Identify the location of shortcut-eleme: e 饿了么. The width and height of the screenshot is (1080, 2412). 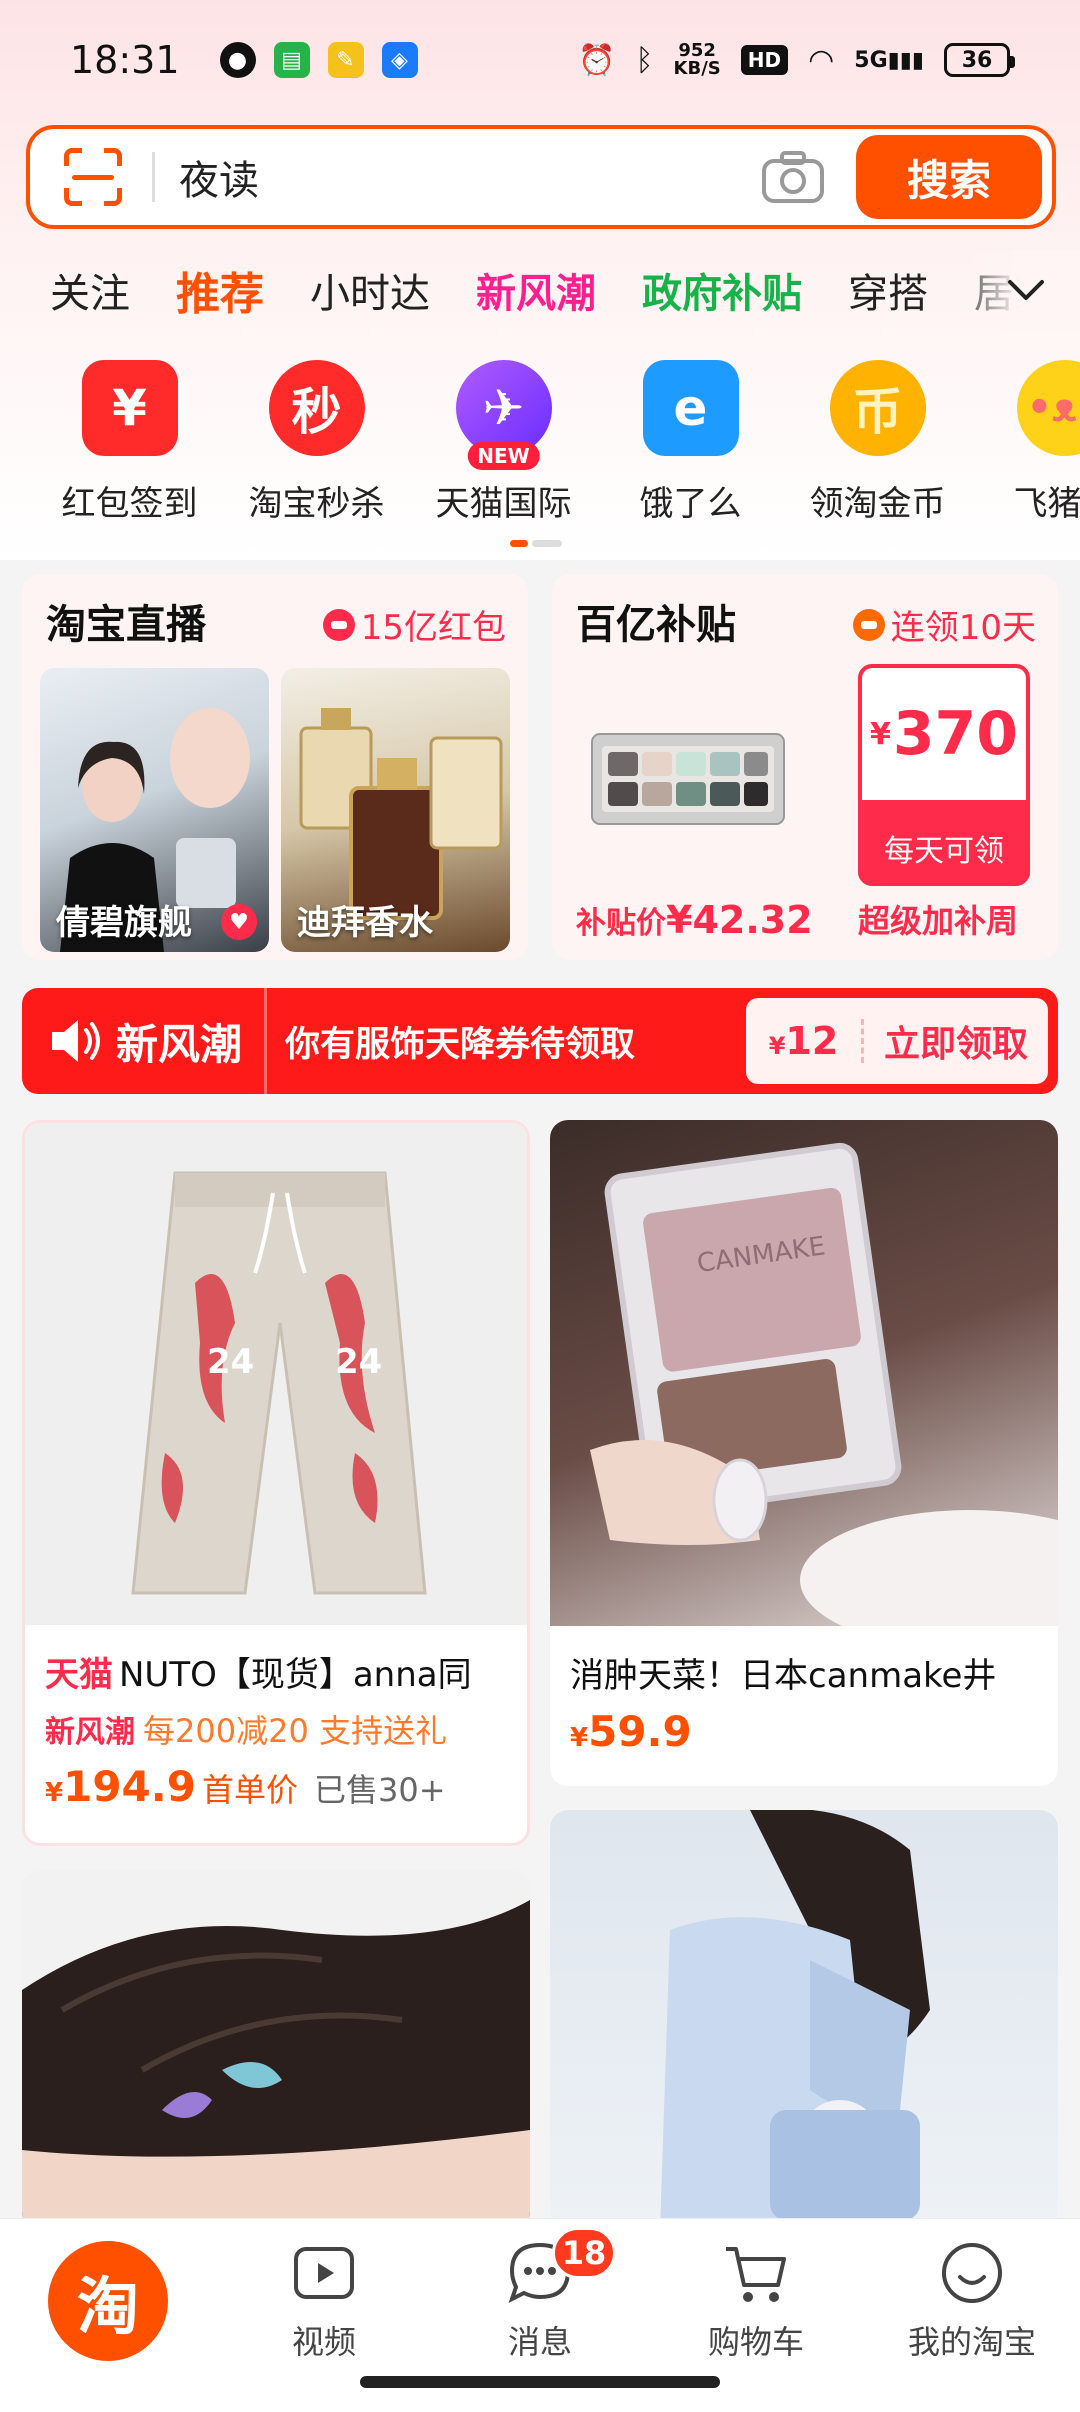
(690, 445).